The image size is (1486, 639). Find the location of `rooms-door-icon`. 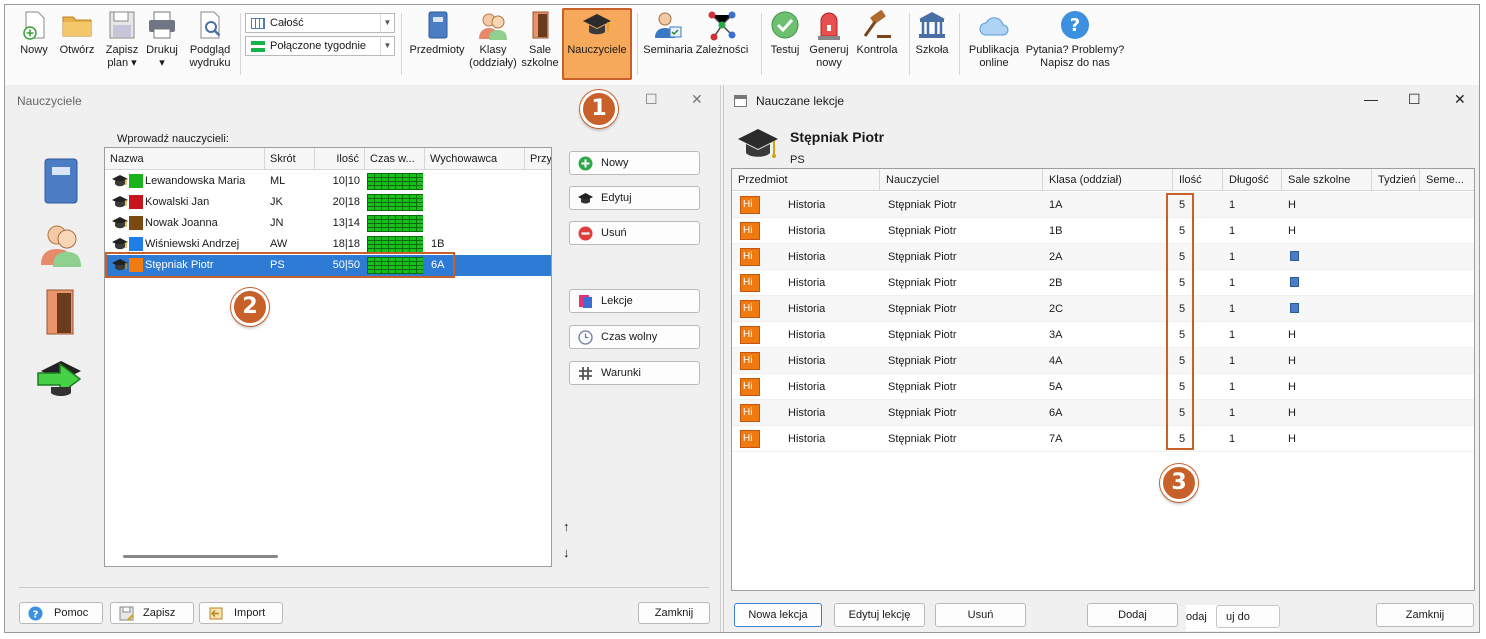

rooms-door-icon is located at coordinates (61, 312).